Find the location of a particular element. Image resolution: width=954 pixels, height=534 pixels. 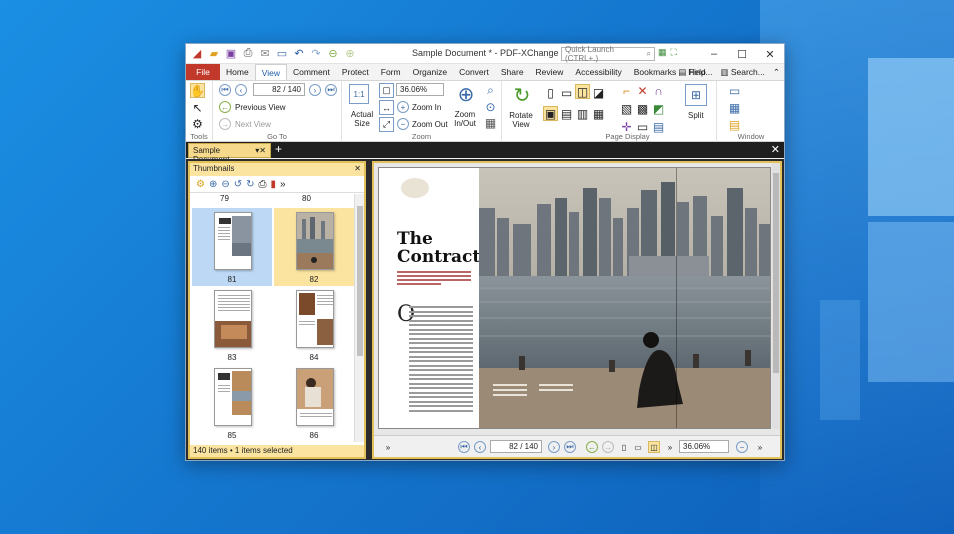

nav-two-page-icon: ◫ is located at coordinates (654, 447).